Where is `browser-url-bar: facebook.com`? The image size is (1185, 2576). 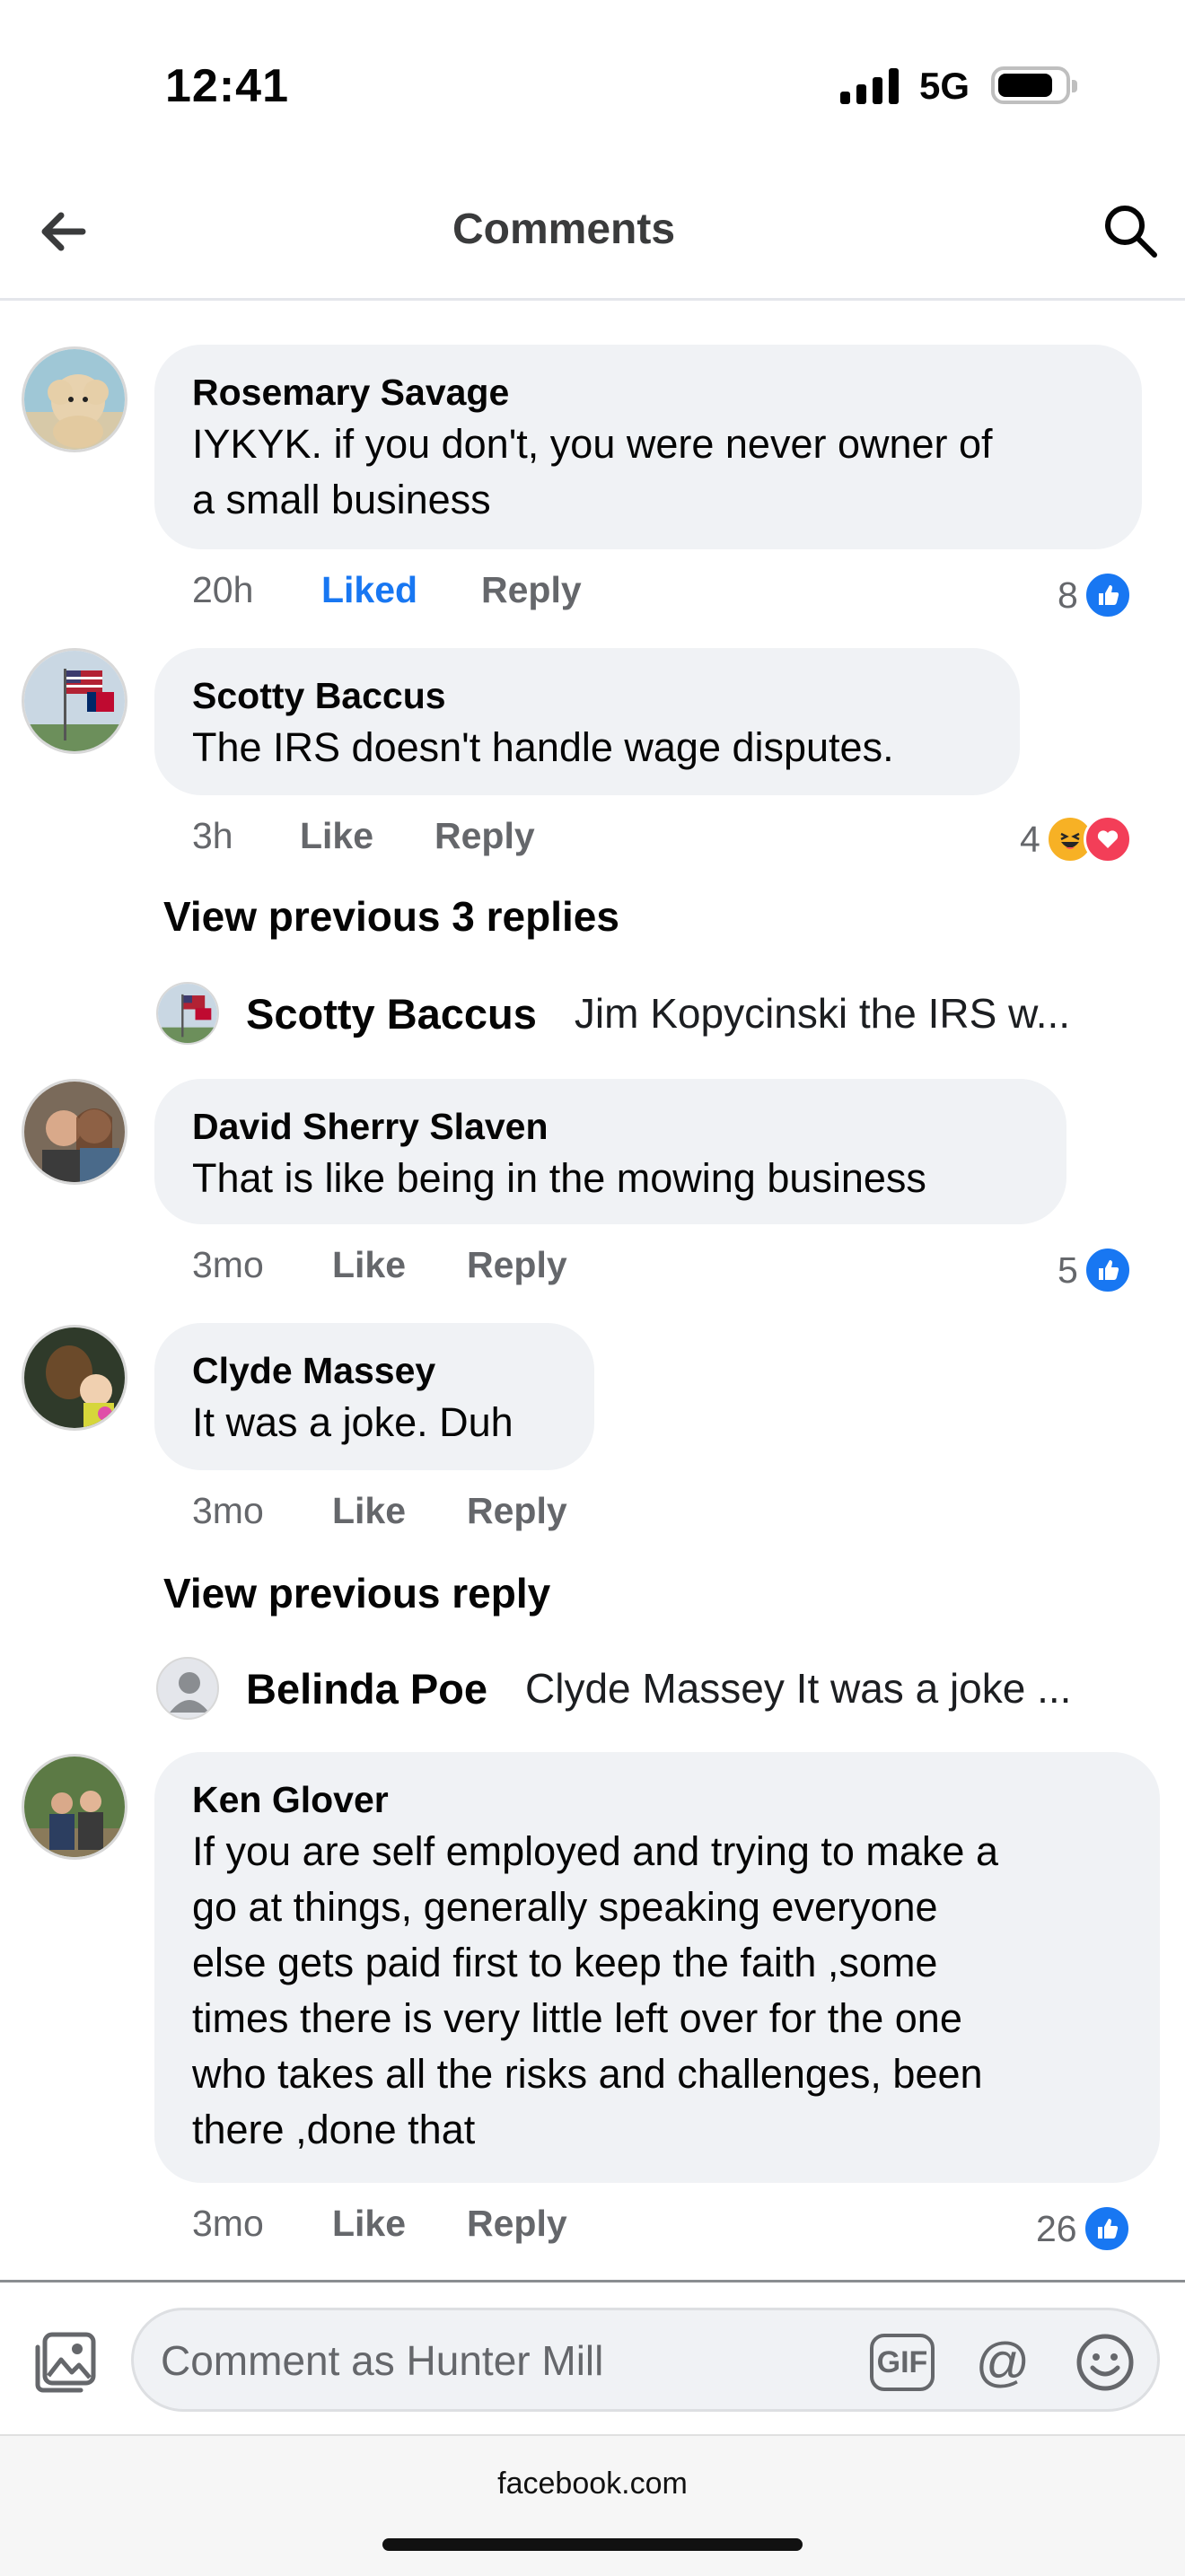
browser-url-bar: facebook.com is located at coordinates (592, 2505).